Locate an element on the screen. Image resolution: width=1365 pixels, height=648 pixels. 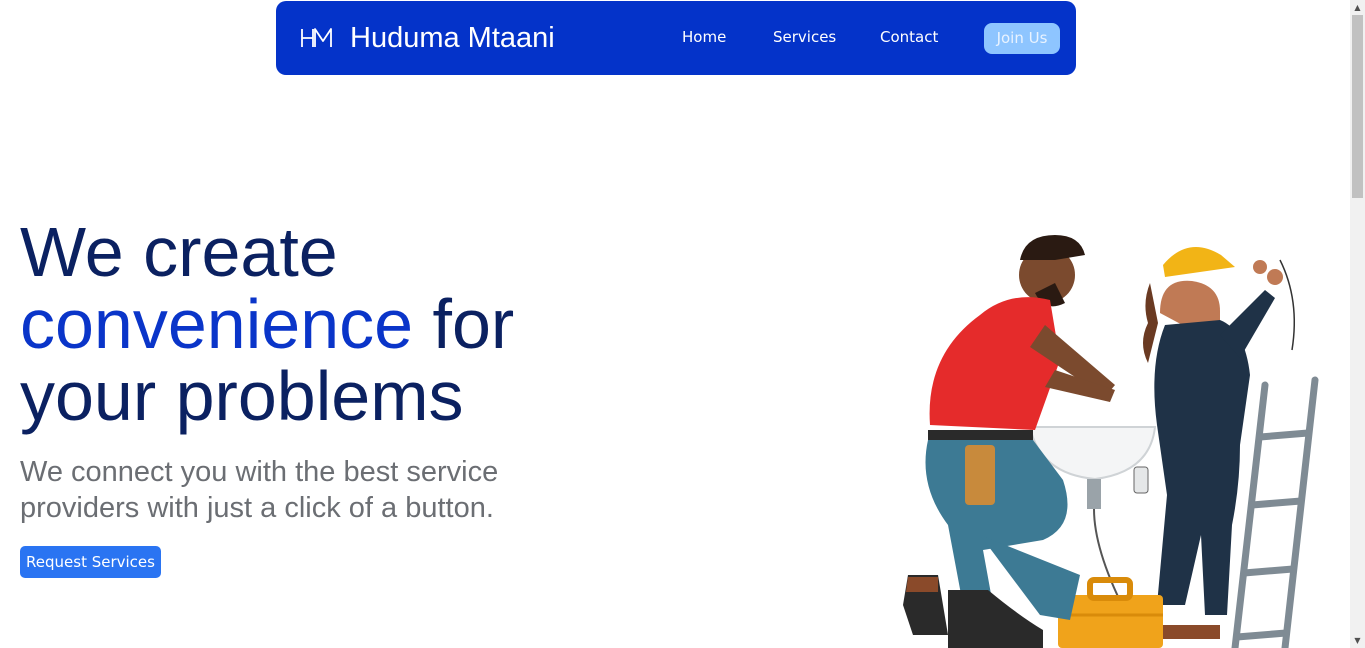
hero-title-line1: We create is located at coordinates (179, 252).